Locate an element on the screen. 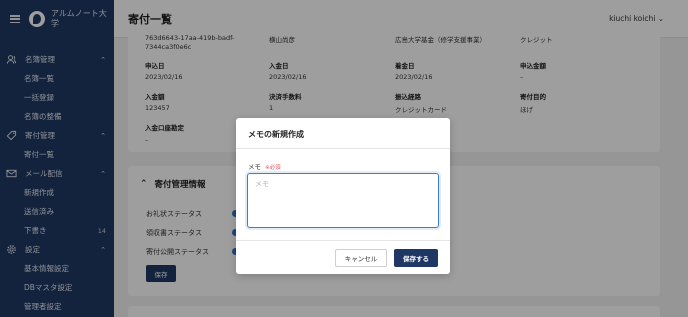 This screenshot has width=688, height=317. memo-label-text: メモ is located at coordinates (254, 167).